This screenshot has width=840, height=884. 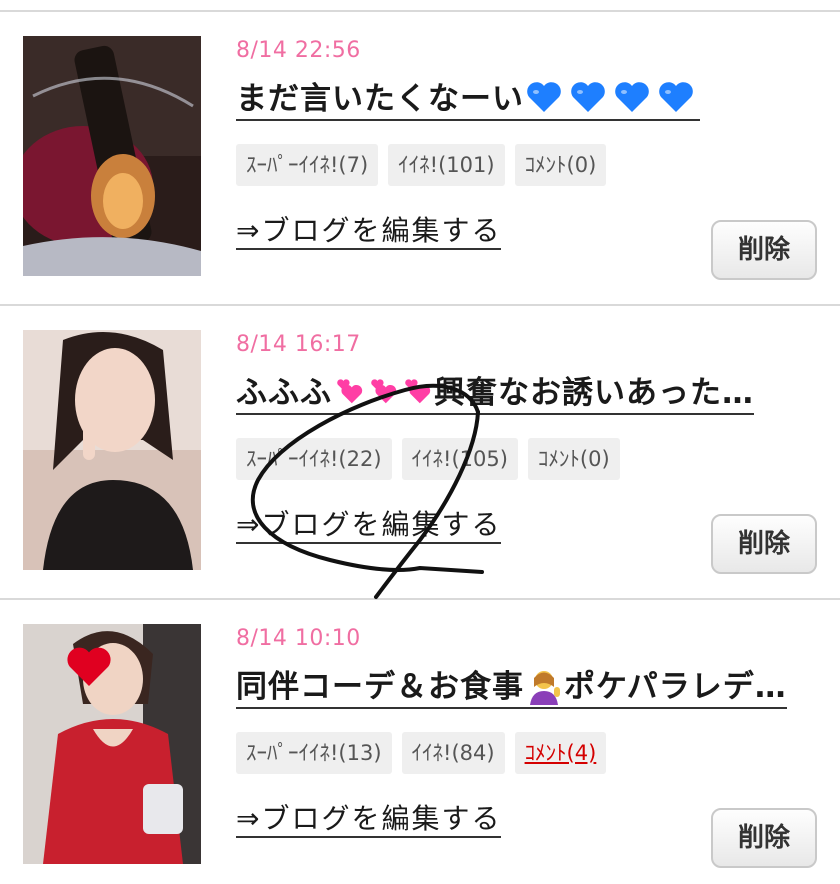 I want to click on champagne-photo-image, so click(x=112, y=156).